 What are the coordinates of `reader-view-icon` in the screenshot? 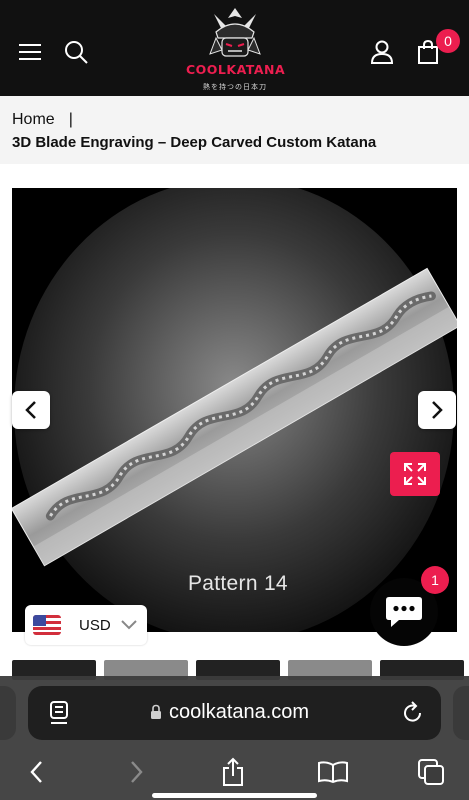 It's located at (60, 713).